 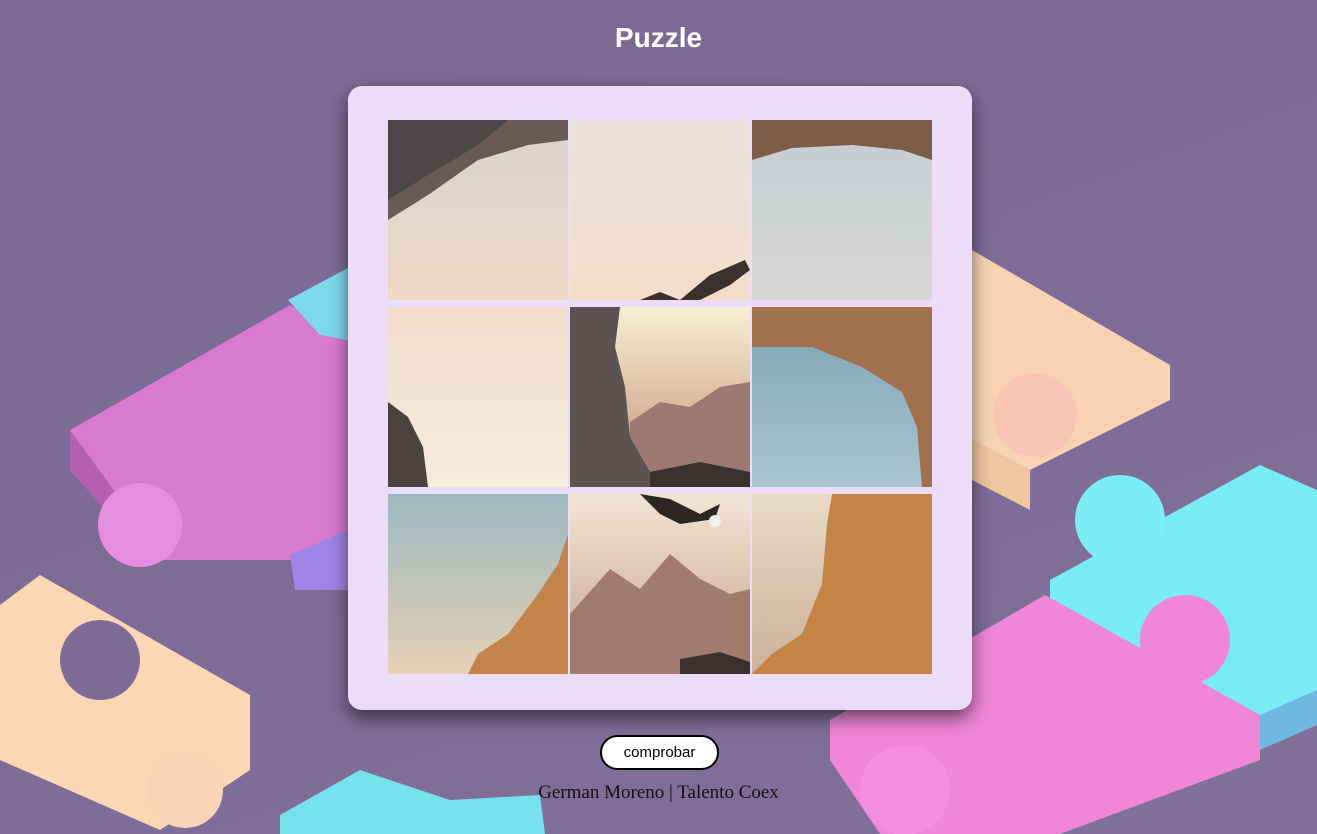 I want to click on page-title: Puzzle, so click(x=658, y=37).